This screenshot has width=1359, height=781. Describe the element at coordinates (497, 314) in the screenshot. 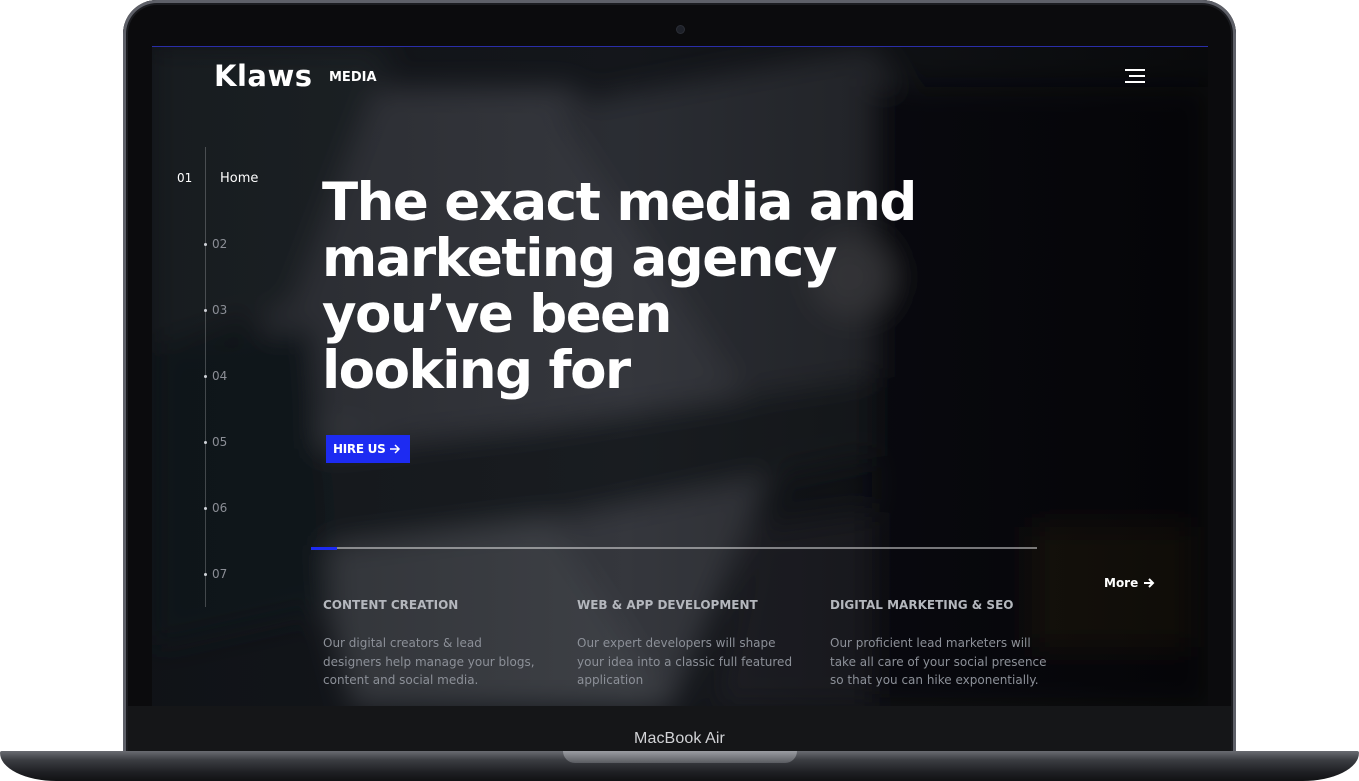

I see `headline-line: you’ve been` at that location.